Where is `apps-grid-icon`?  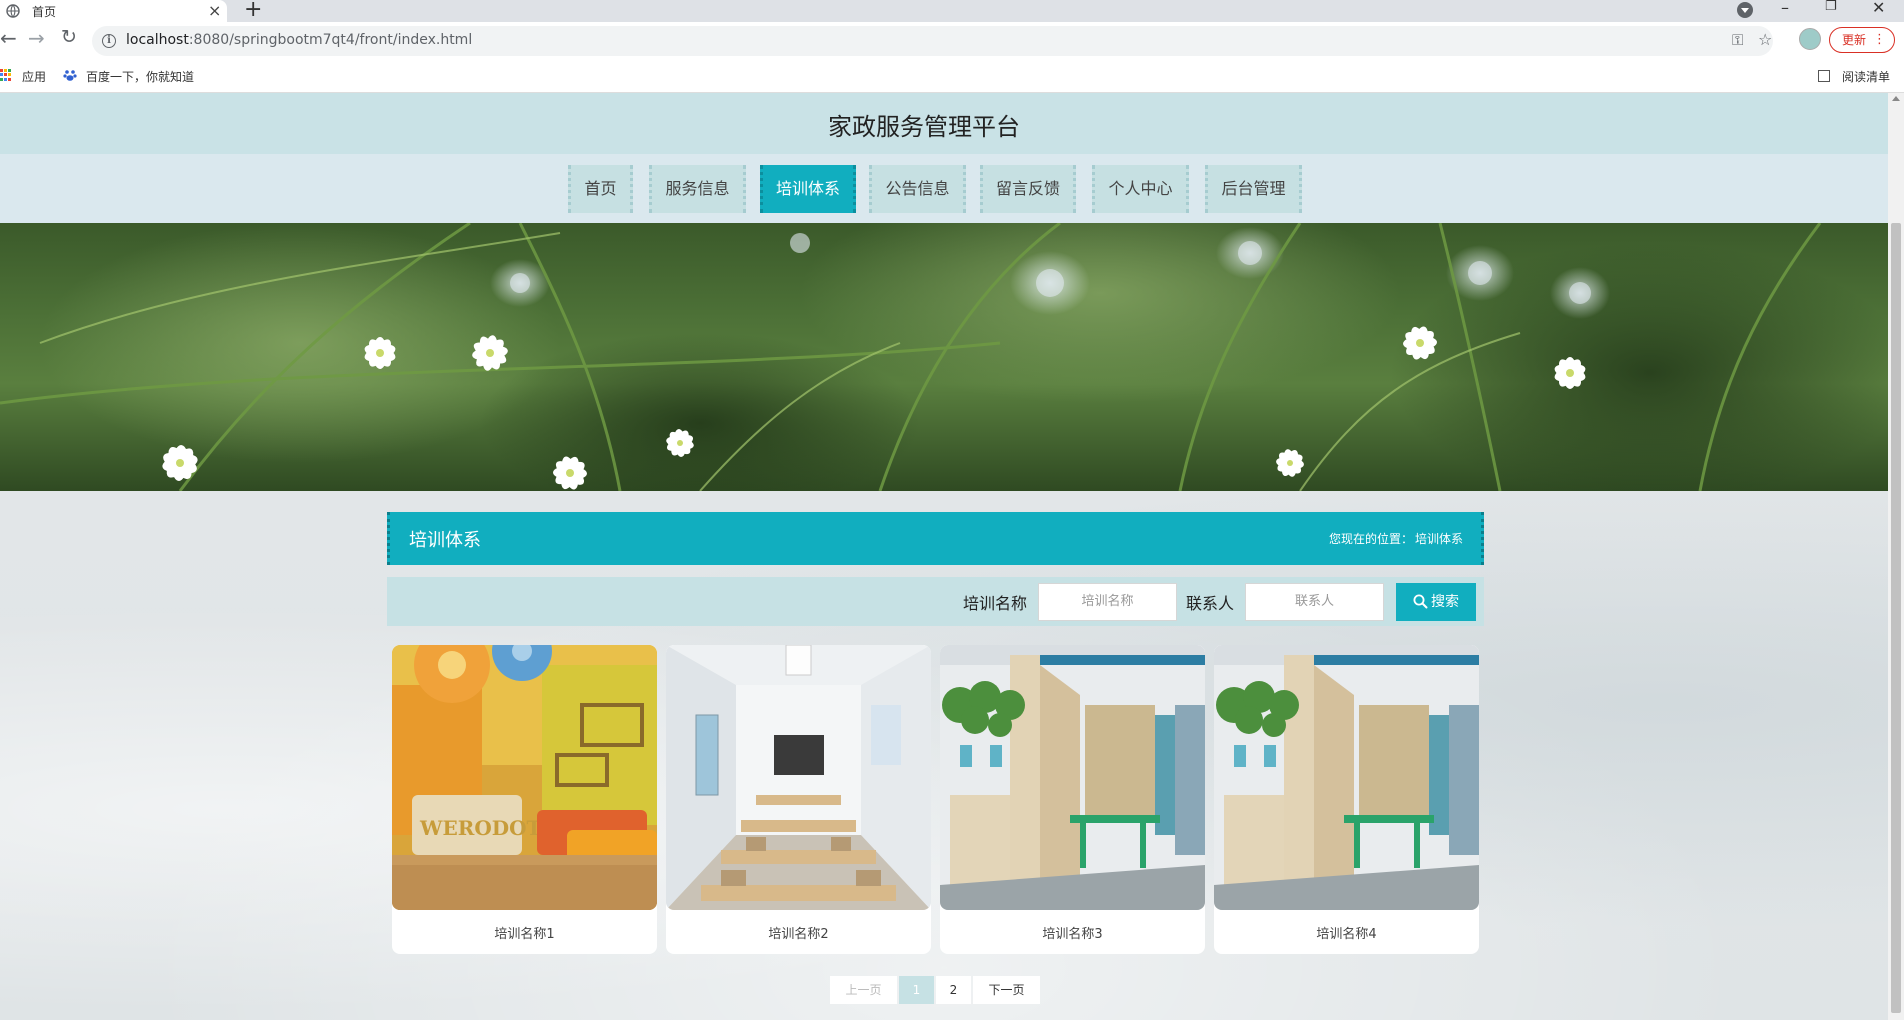 apps-grid-icon is located at coordinates (6, 75).